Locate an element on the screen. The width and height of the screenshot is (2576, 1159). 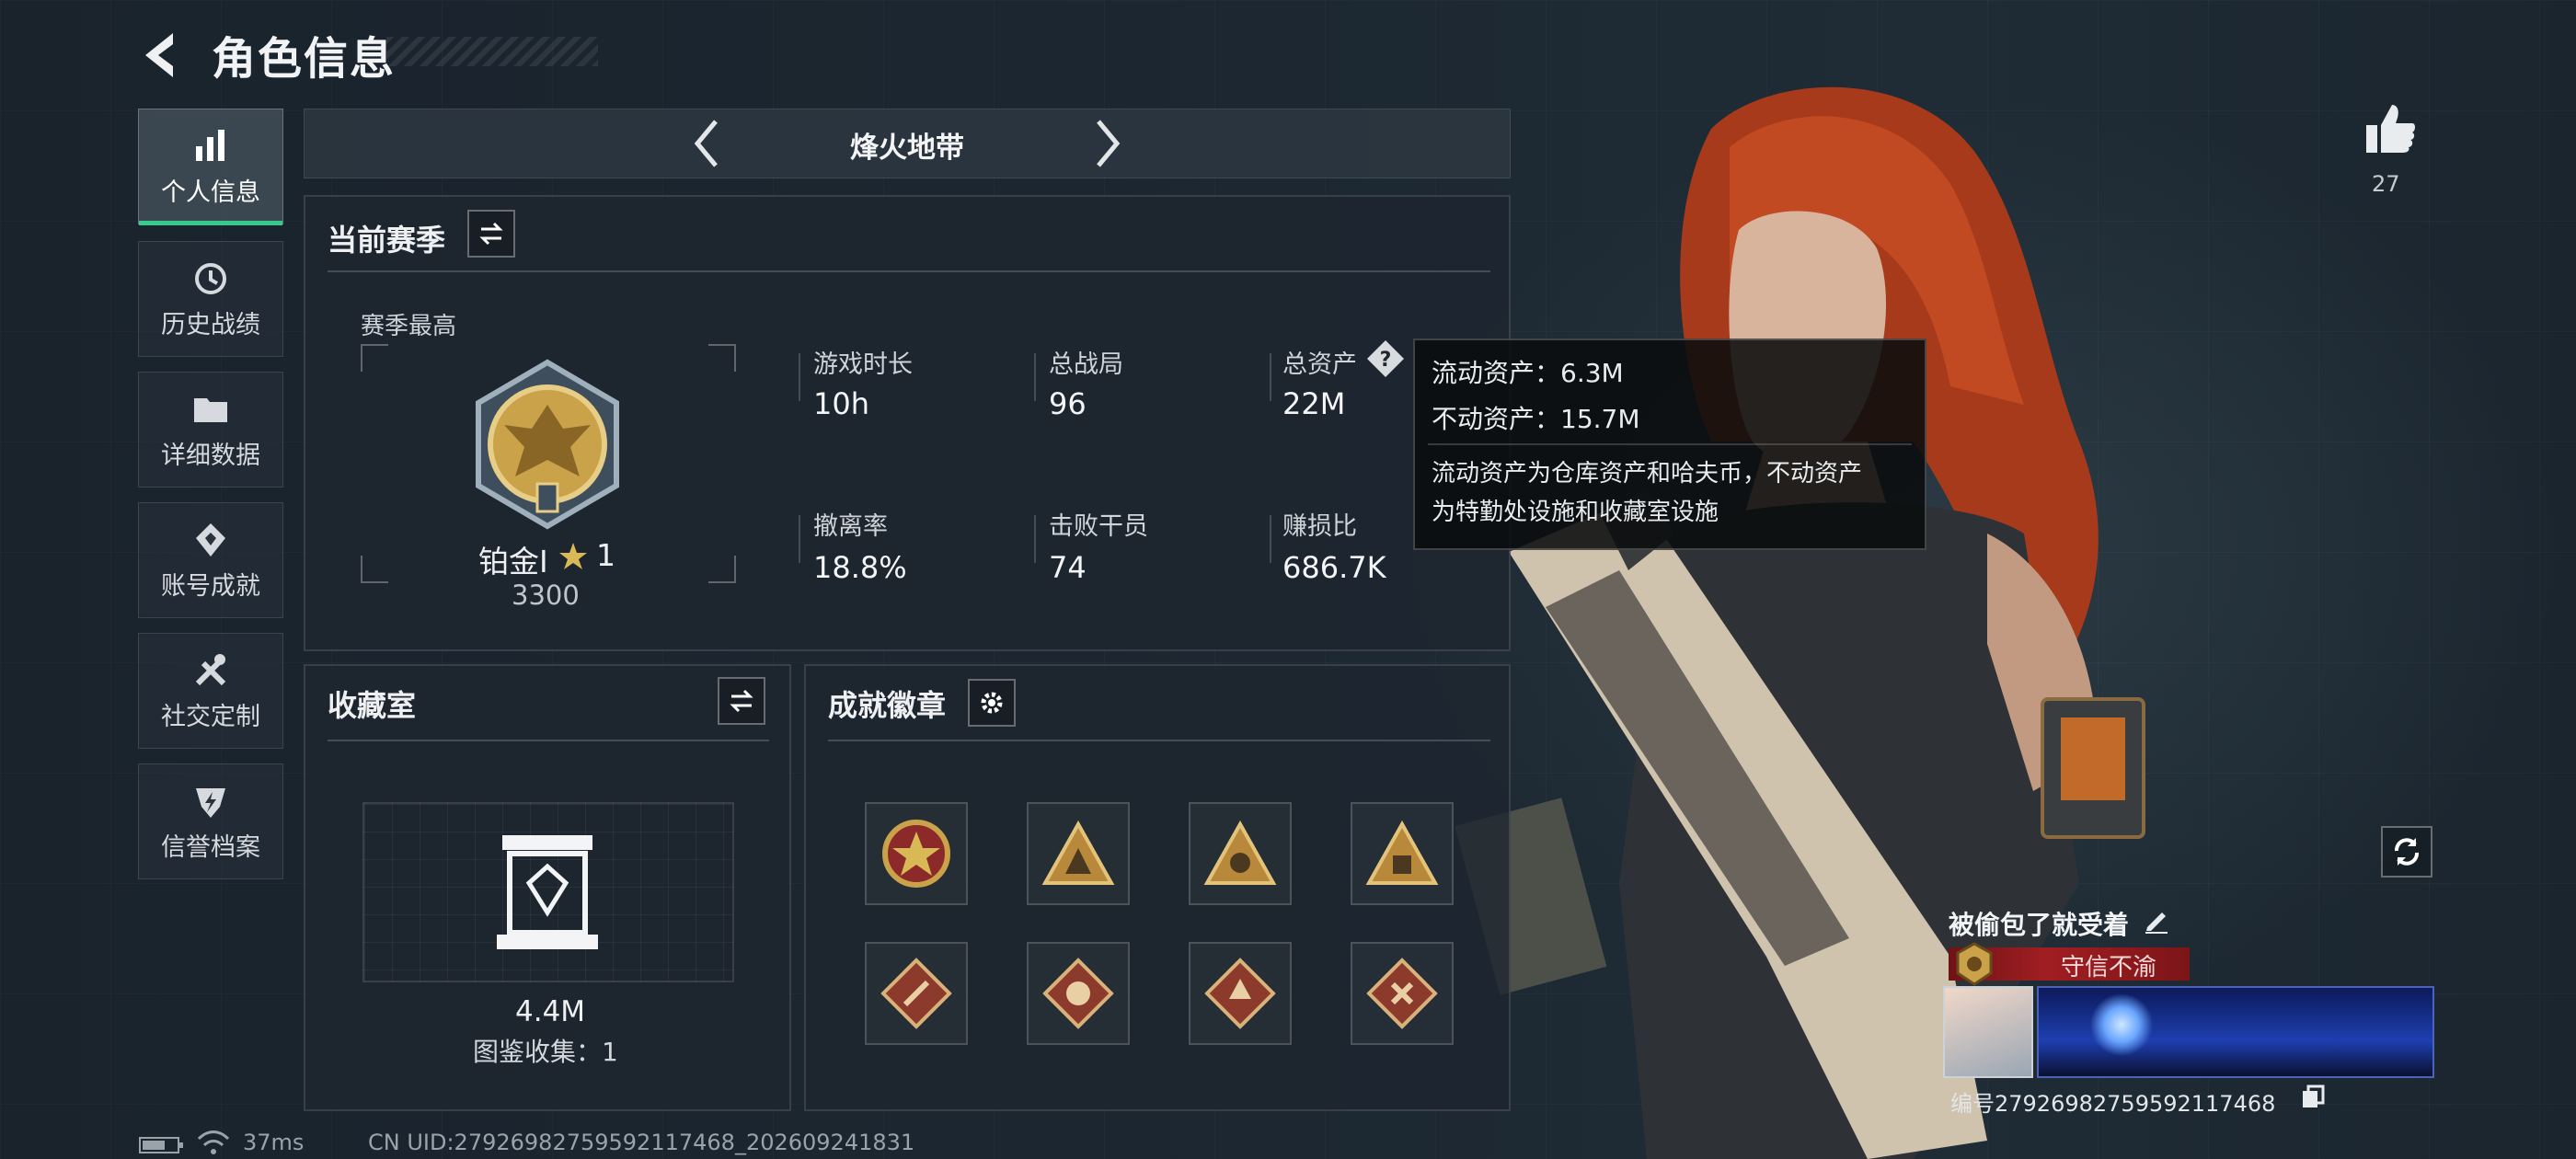
mode-selector: 烽火地带 is located at coordinates (907, 143).